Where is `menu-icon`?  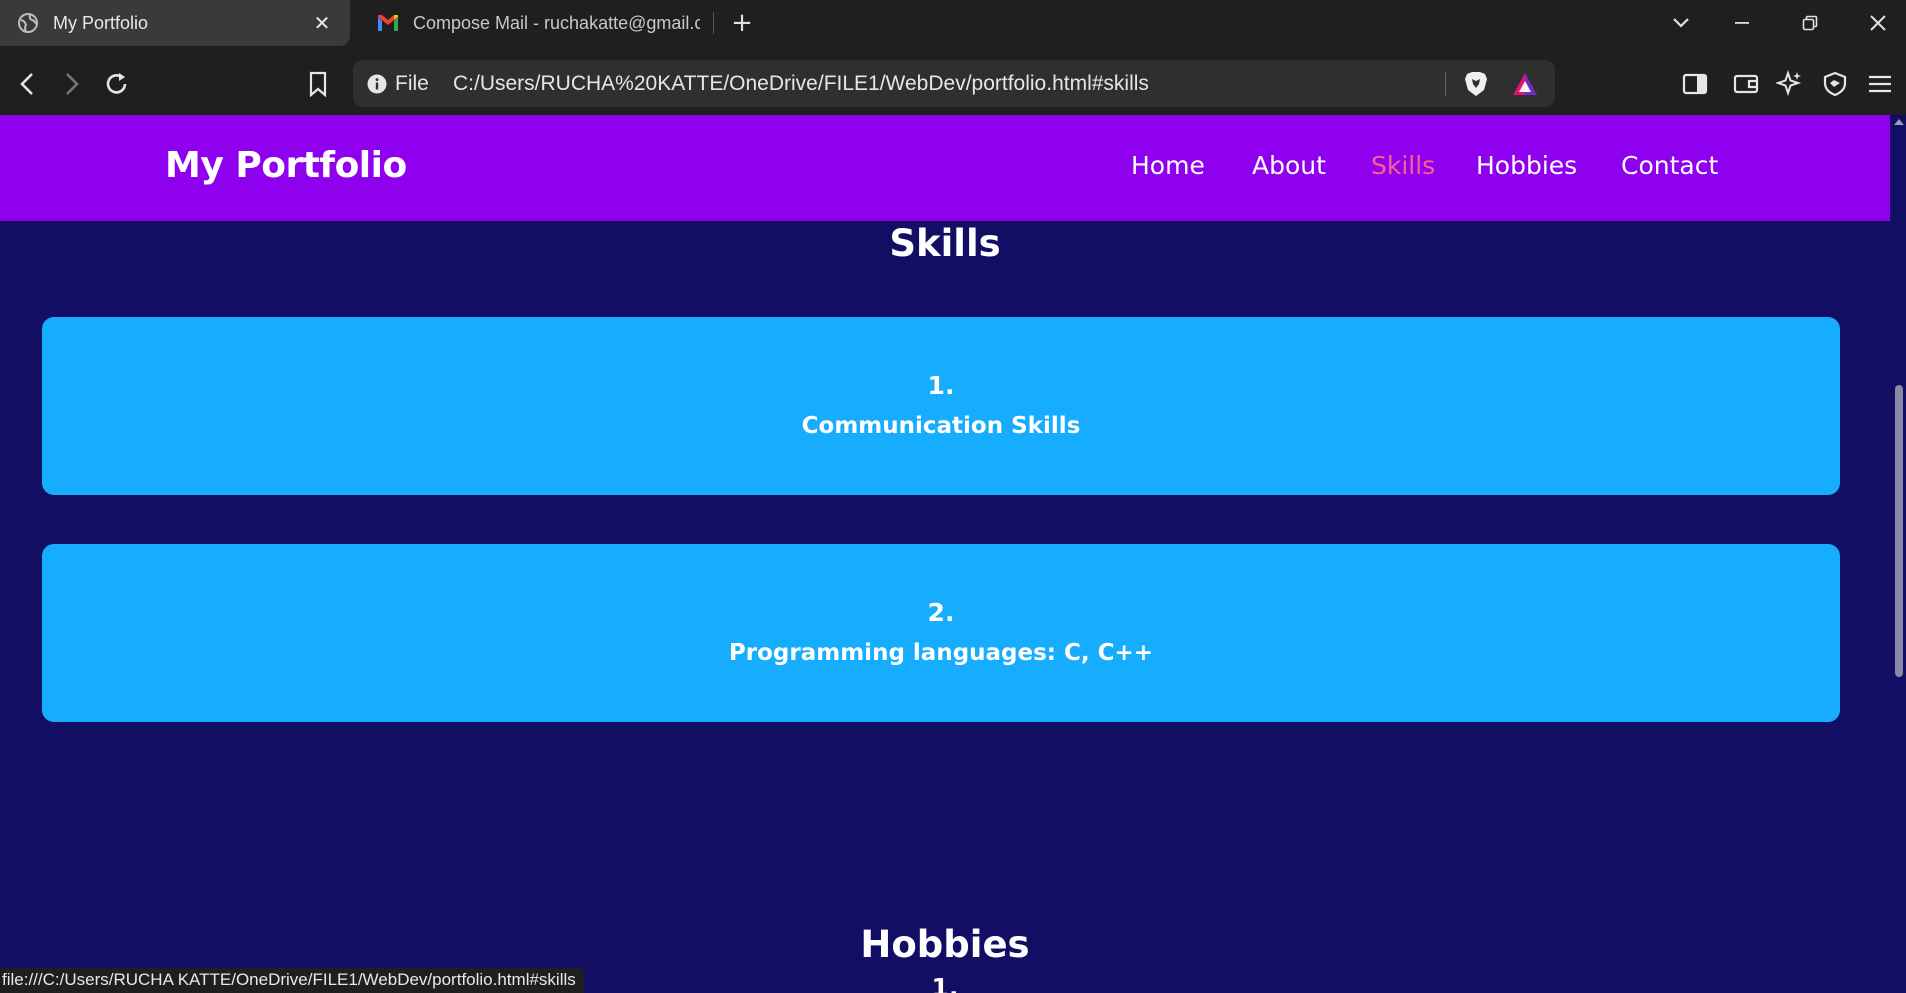 menu-icon is located at coordinates (1880, 84).